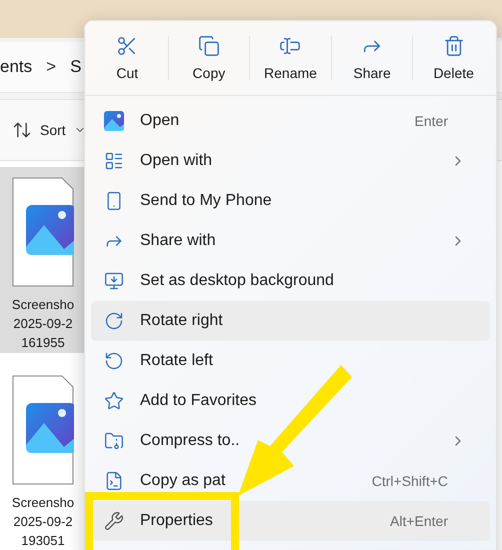 This screenshot has width=502, height=550. Describe the element at coordinates (114, 361) in the screenshot. I see `rotate-left-icon` at that location.